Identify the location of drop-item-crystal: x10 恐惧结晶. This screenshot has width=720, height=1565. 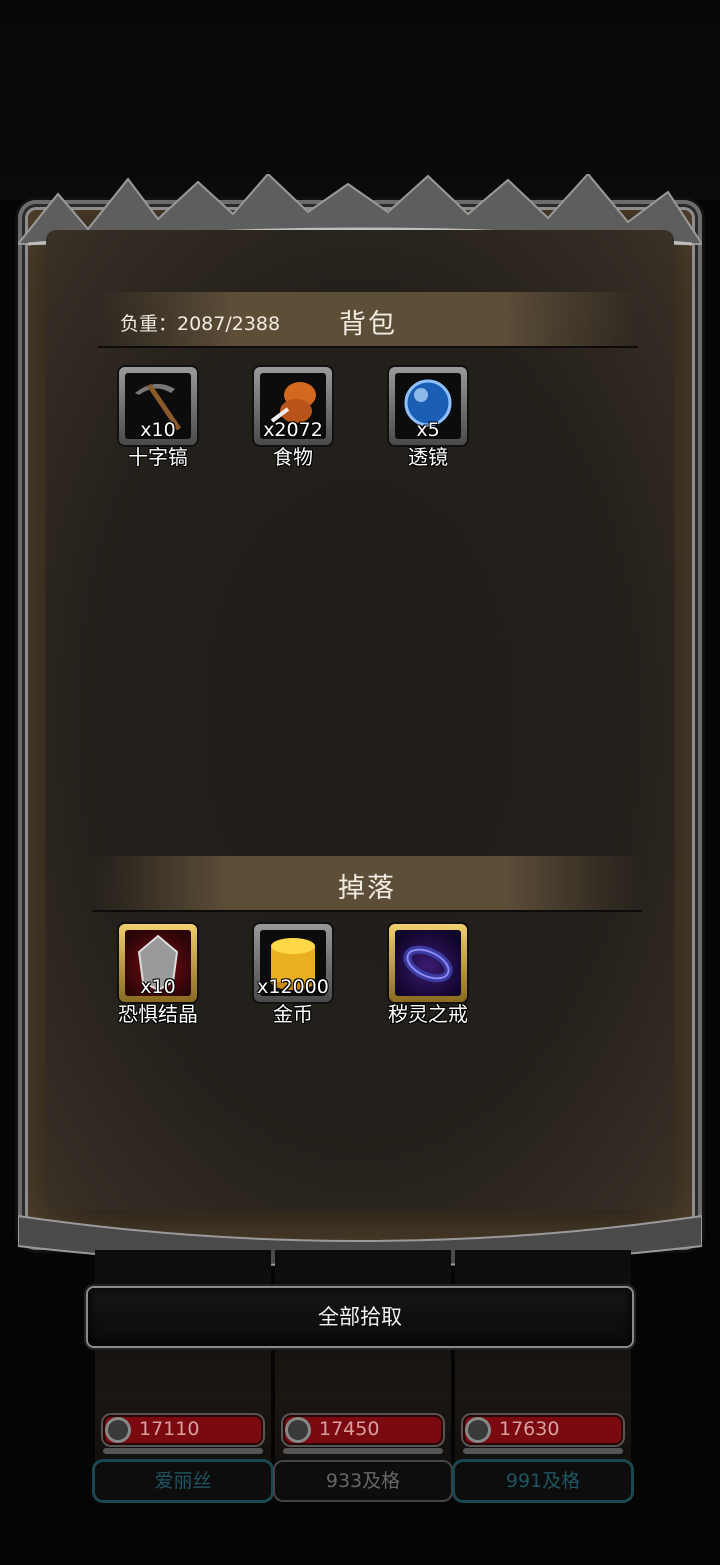
(158, 979).